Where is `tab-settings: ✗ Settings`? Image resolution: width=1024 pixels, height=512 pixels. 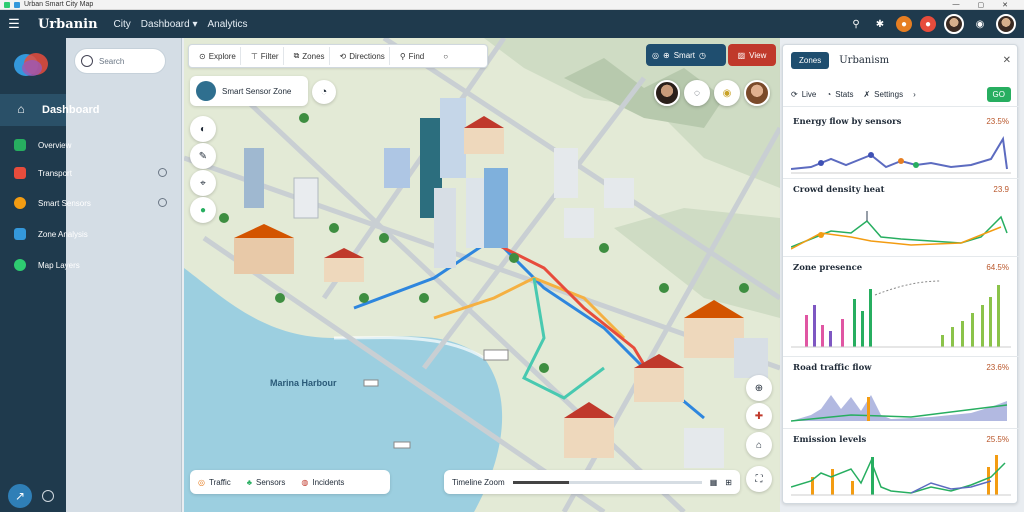 tab-settings: ✗ Settings is located at coordinates (883, 94).